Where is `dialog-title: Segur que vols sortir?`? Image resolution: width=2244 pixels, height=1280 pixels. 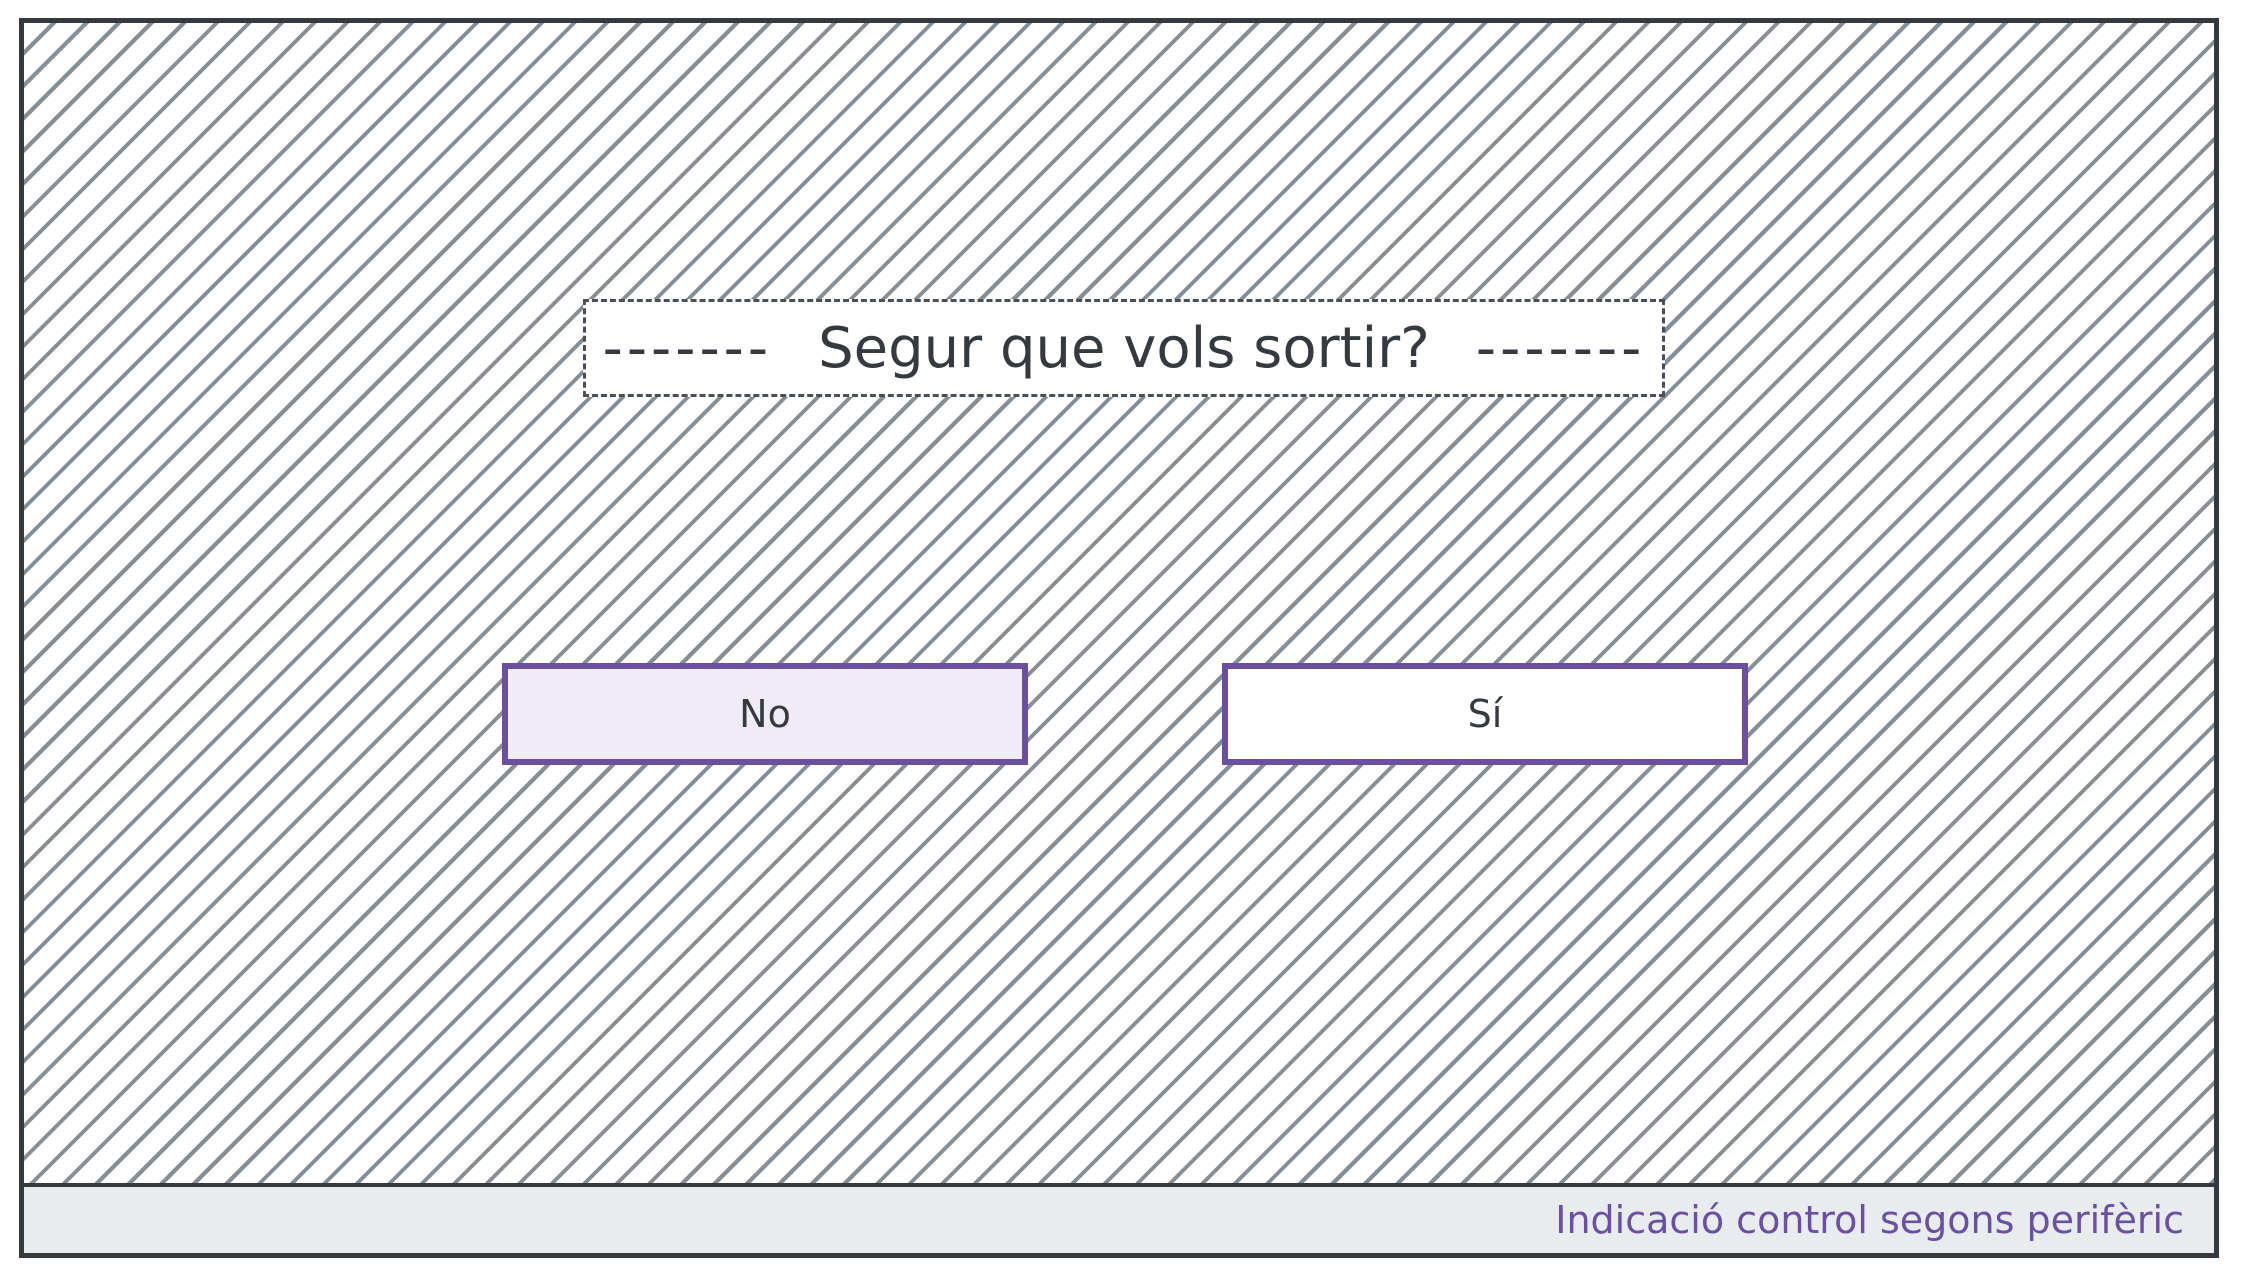
dialog-title: Segur que vols sortir? is located at coordinates (1124, 348).